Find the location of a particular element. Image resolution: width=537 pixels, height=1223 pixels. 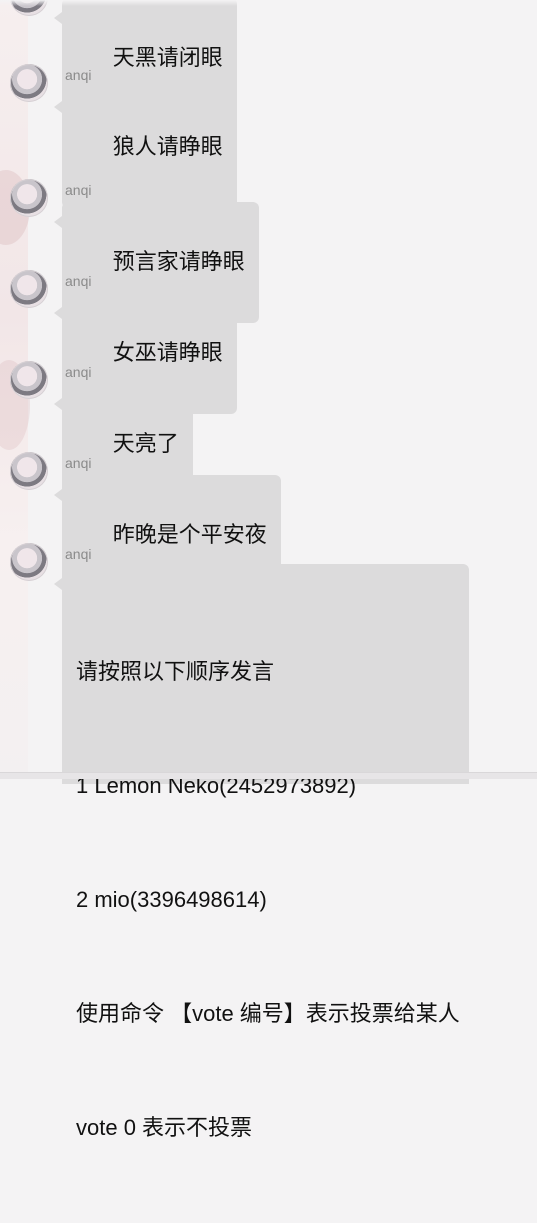

message-text: 预言家请睁眼 is located at coordinates (178, 261).